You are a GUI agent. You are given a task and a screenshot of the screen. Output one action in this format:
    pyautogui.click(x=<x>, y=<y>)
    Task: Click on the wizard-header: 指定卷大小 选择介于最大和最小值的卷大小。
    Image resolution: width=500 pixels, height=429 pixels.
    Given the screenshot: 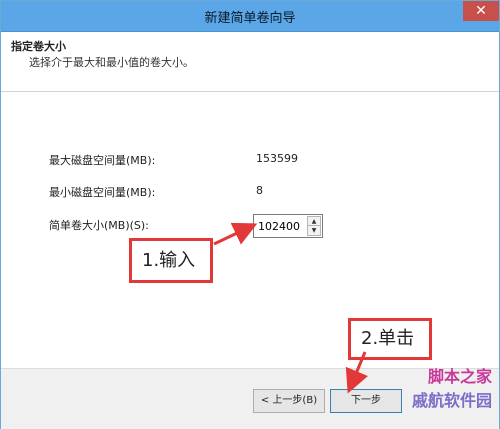 What is the action you would take?
    pyautogui.click(x=250, y=62)
    